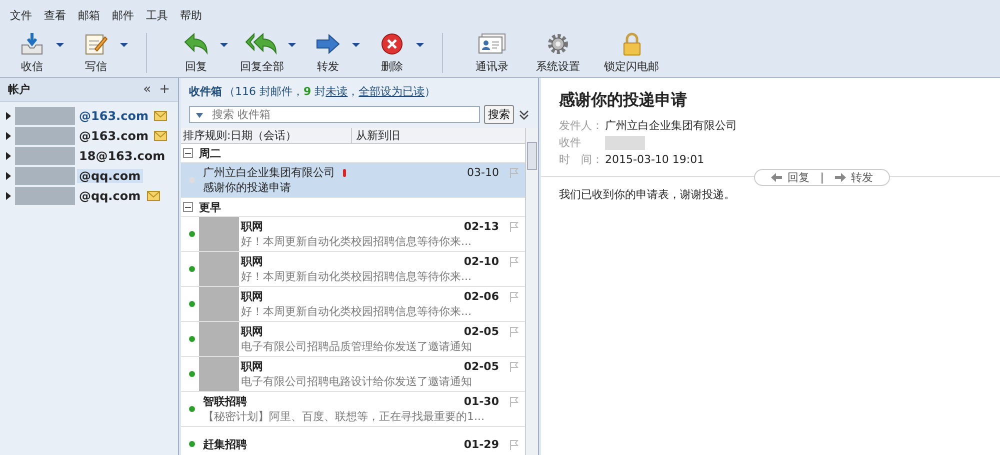 This screenshot has width=1000, height=455. Describe the element at coordinates (32, 44) in the screenshot. I see `inbox-tray-icon` at that location.